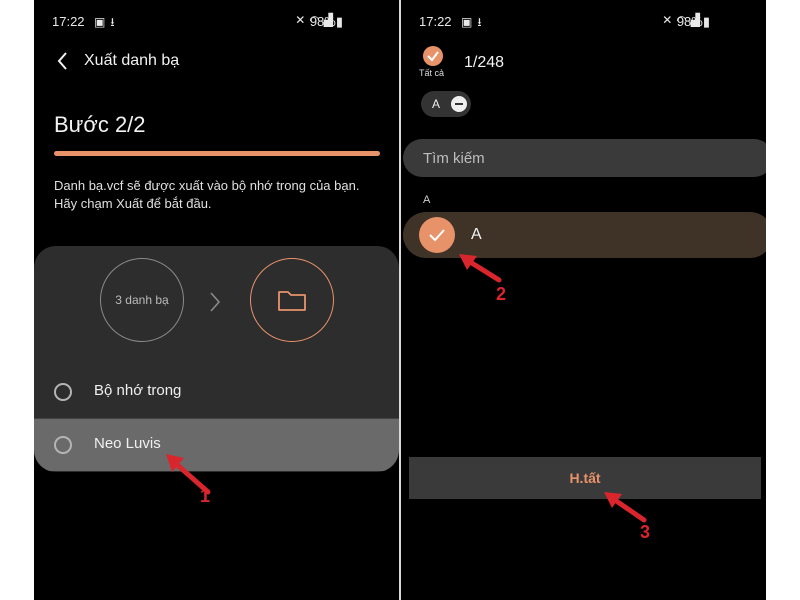 The image size is (800, 600). I want to click on select-all-label: Tất cả, so click(432, 73).